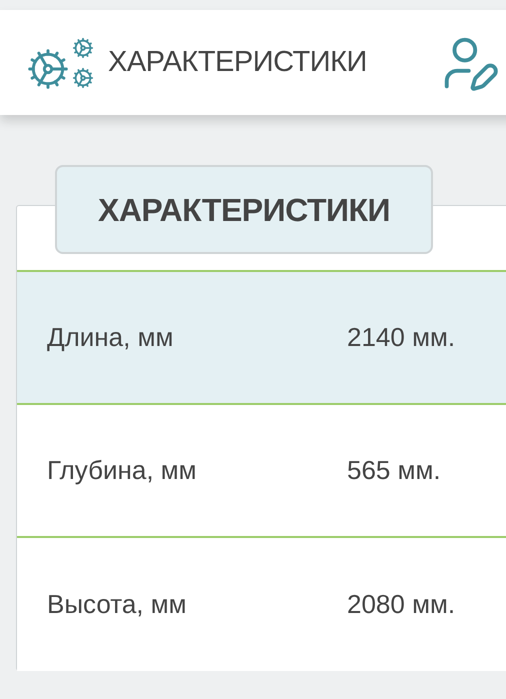 The height and width of the screenshot is (699, 506). What do you see at coordinates (196, 62) in the screenshot?
I see `tab: ХАРАКТЕРИСТИКИ` at bounding box center [196, 62].